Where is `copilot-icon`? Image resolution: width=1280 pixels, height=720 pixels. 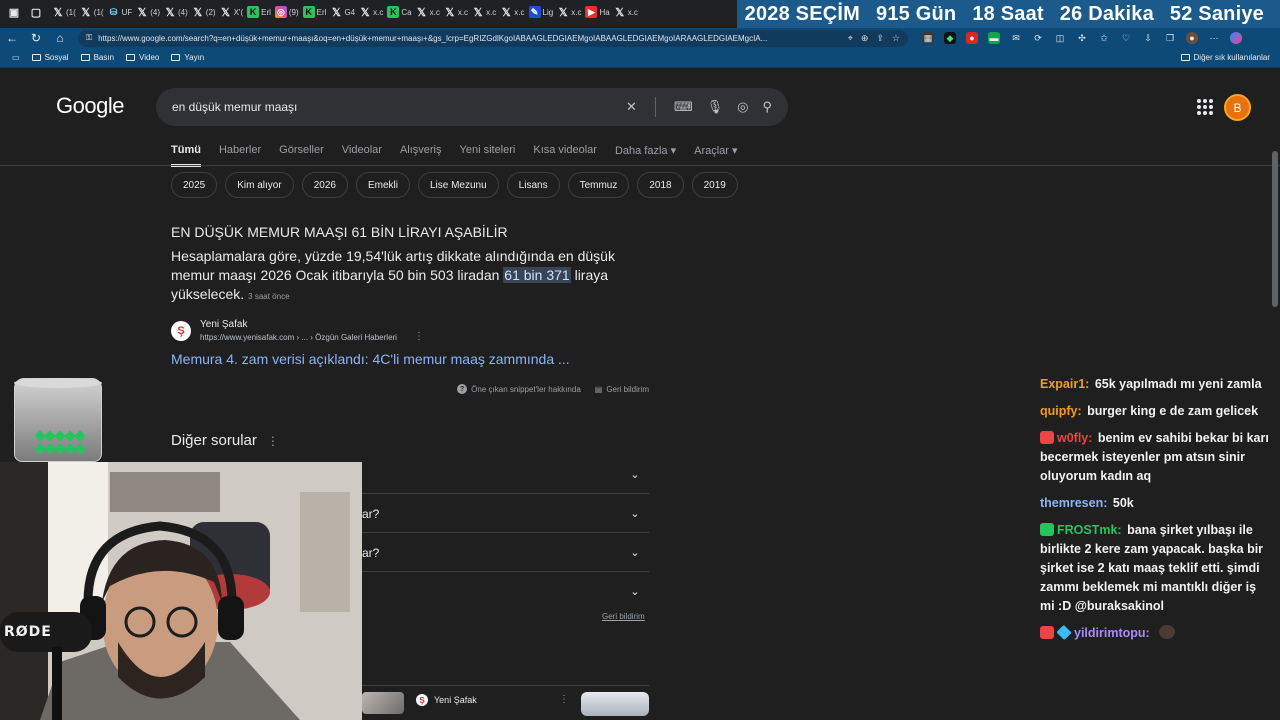
copilot-icon is located at coordinates (1236, 38).